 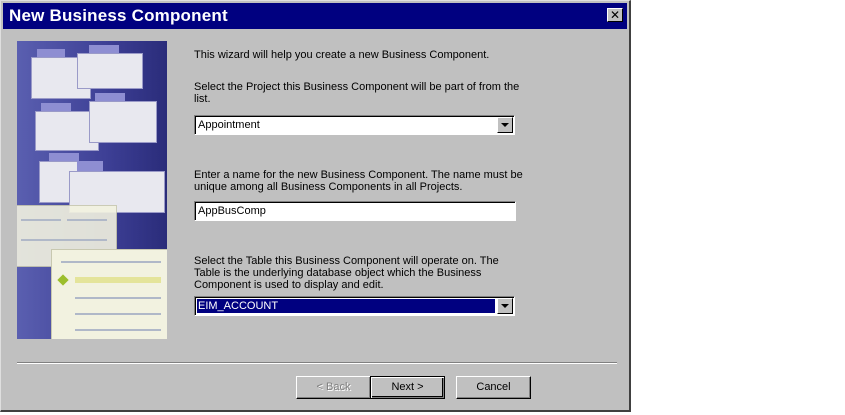 I want to click on close-icon: ✕, so click(x=615, y=15).